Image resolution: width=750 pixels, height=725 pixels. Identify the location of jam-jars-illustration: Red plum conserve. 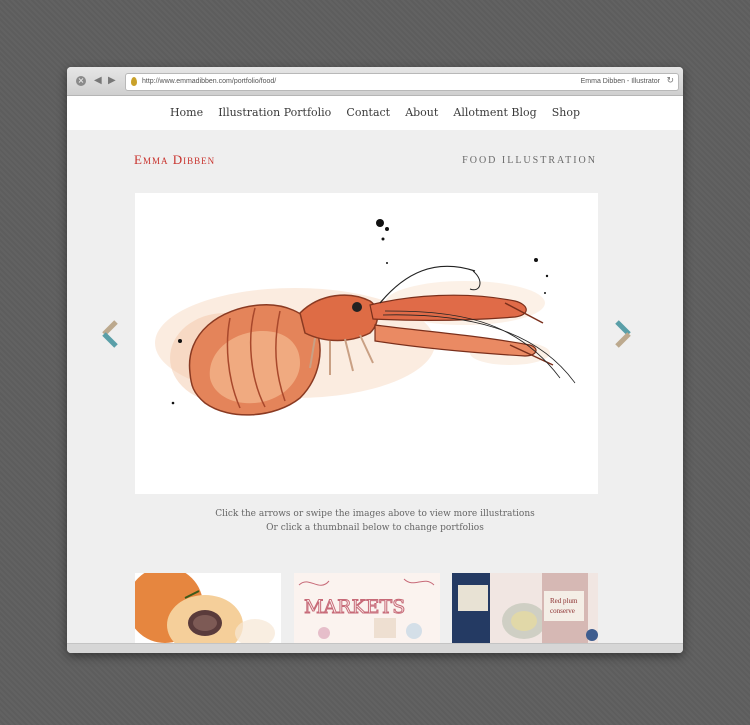
(525, 608).